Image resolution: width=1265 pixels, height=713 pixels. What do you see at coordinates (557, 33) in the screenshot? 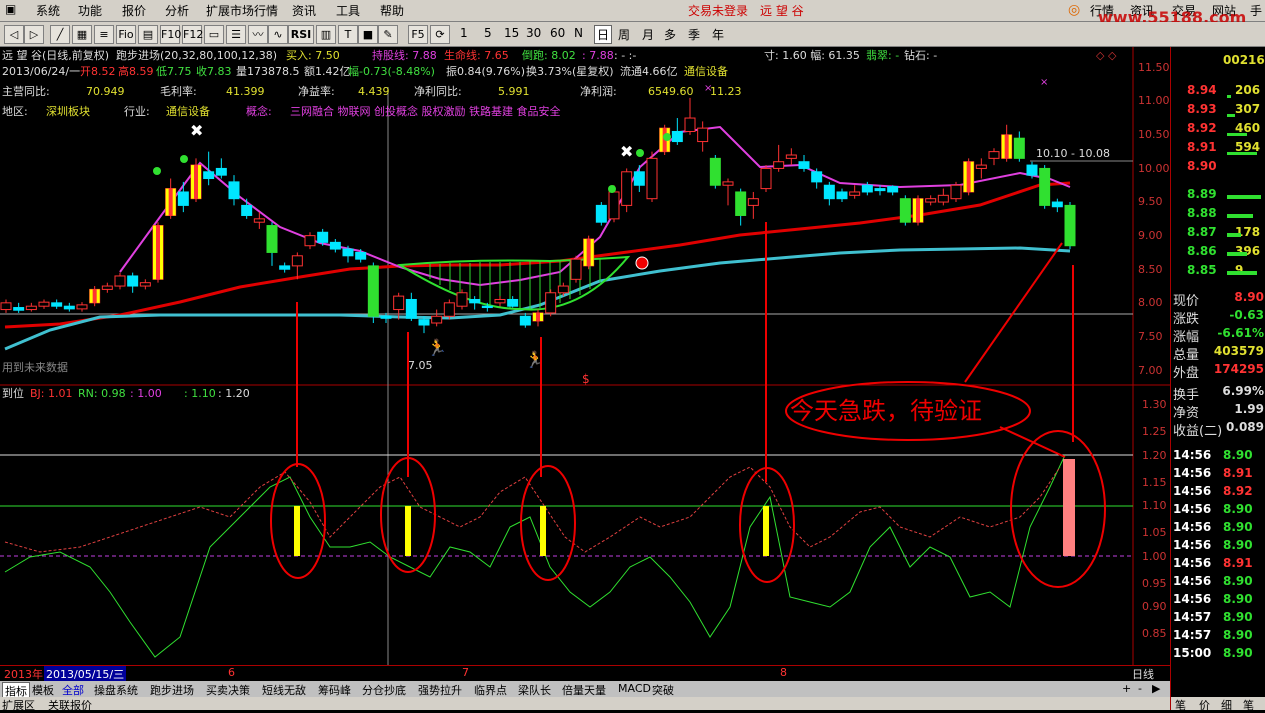
I see `period-60min: 60` at bounding box center [557, 33].